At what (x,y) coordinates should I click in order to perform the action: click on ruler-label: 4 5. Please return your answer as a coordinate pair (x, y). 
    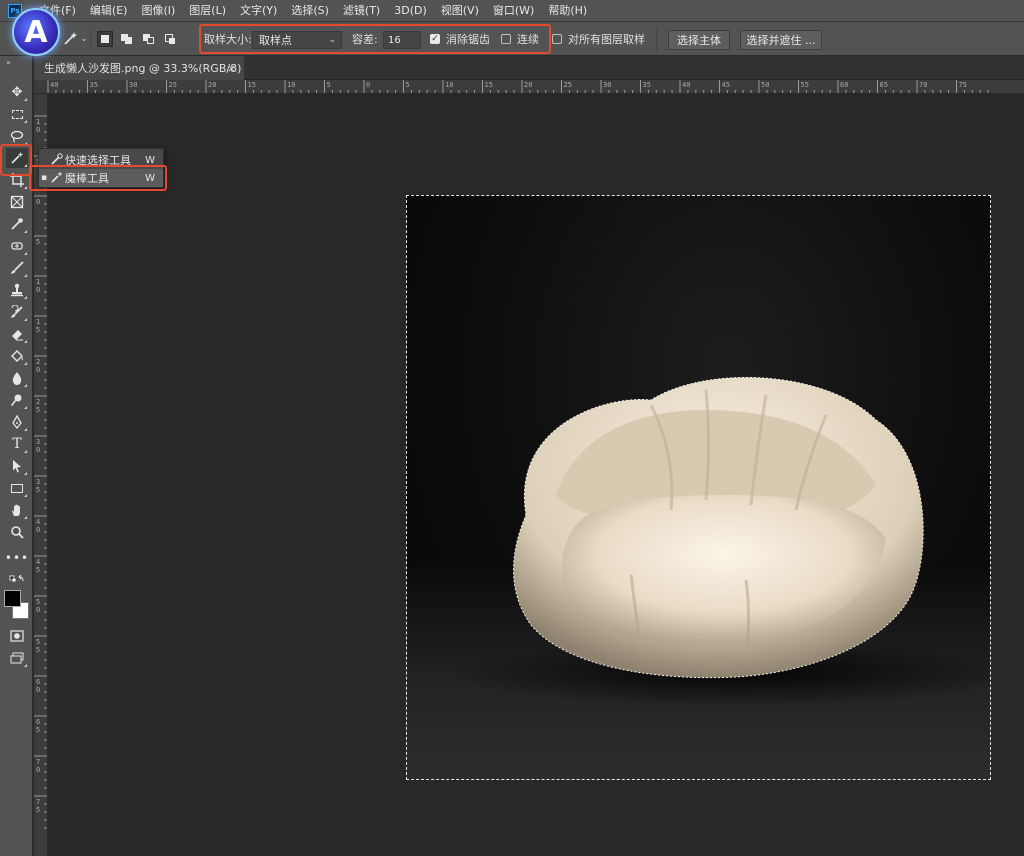
    Looking at the image, I should click on (38, 566).